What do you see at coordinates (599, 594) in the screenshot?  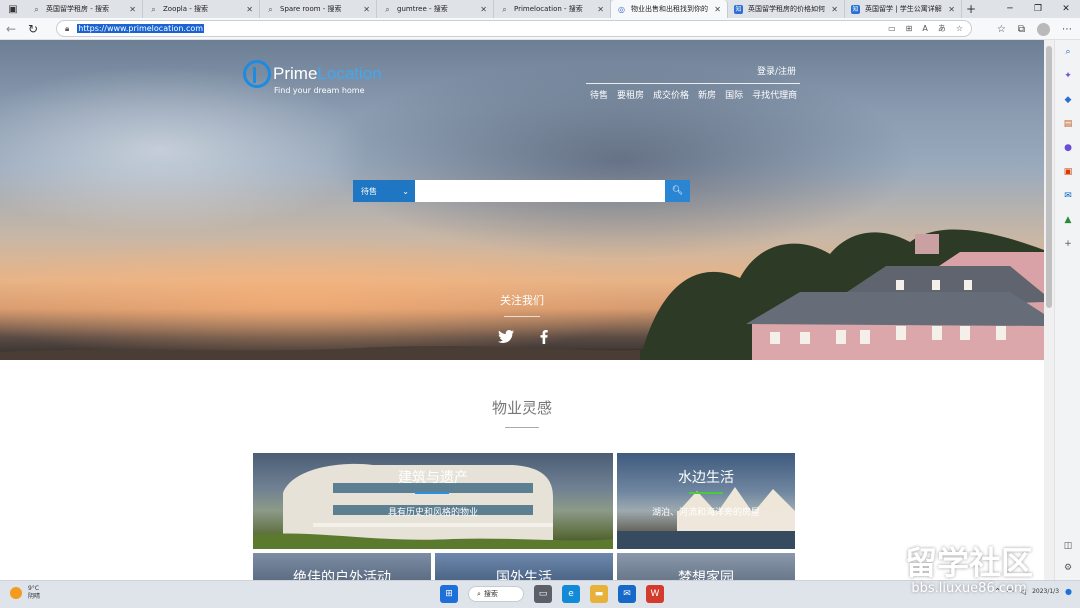 I see `file-explorer-icon: ▬` at bounding box center [599, 594].